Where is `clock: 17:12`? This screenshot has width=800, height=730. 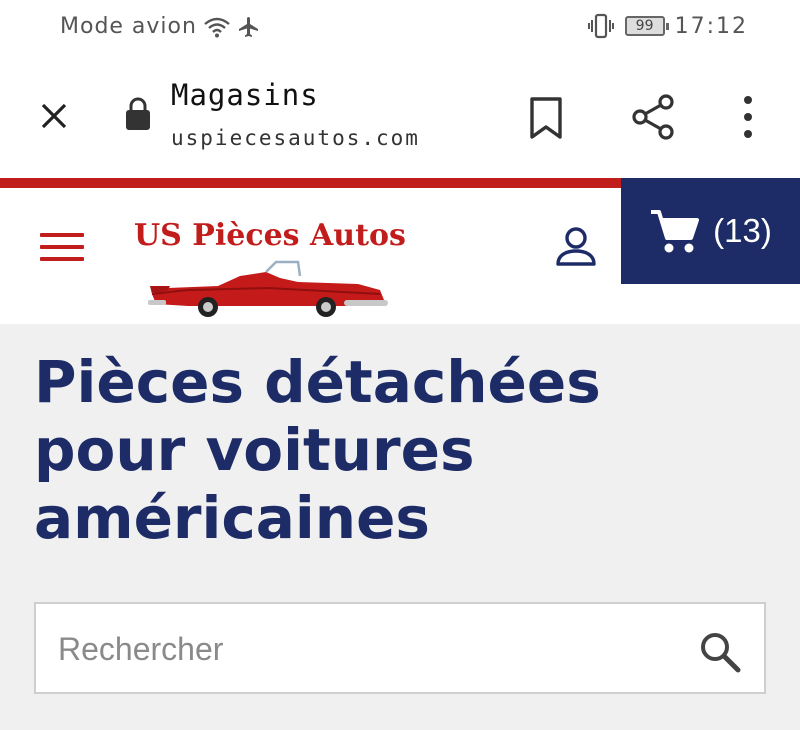
clock: 17:12 is located at coordinates (711, 26).